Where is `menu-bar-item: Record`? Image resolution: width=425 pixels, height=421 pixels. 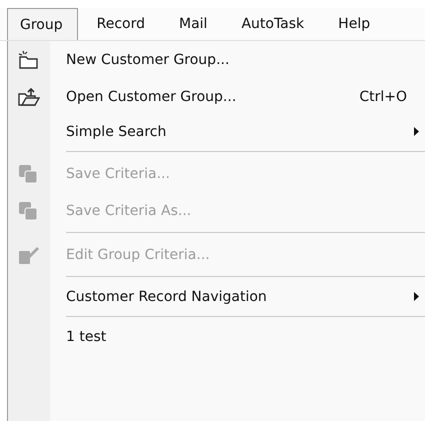 menu-bar-item: Record is located at coordinates (122, 24).